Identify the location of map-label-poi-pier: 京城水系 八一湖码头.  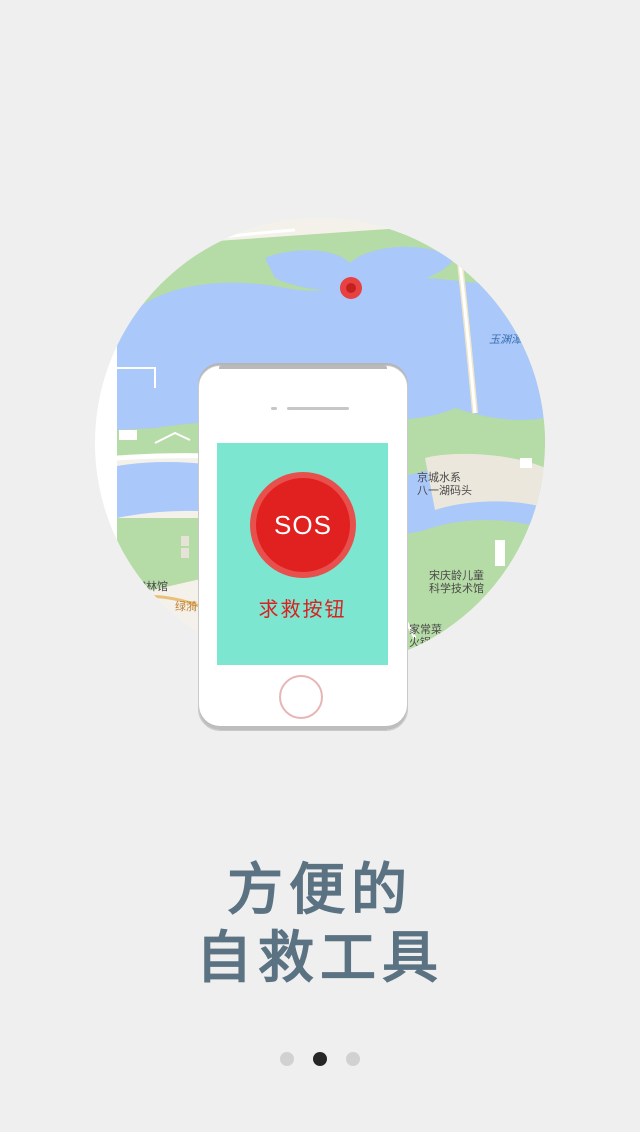
(444, 484).